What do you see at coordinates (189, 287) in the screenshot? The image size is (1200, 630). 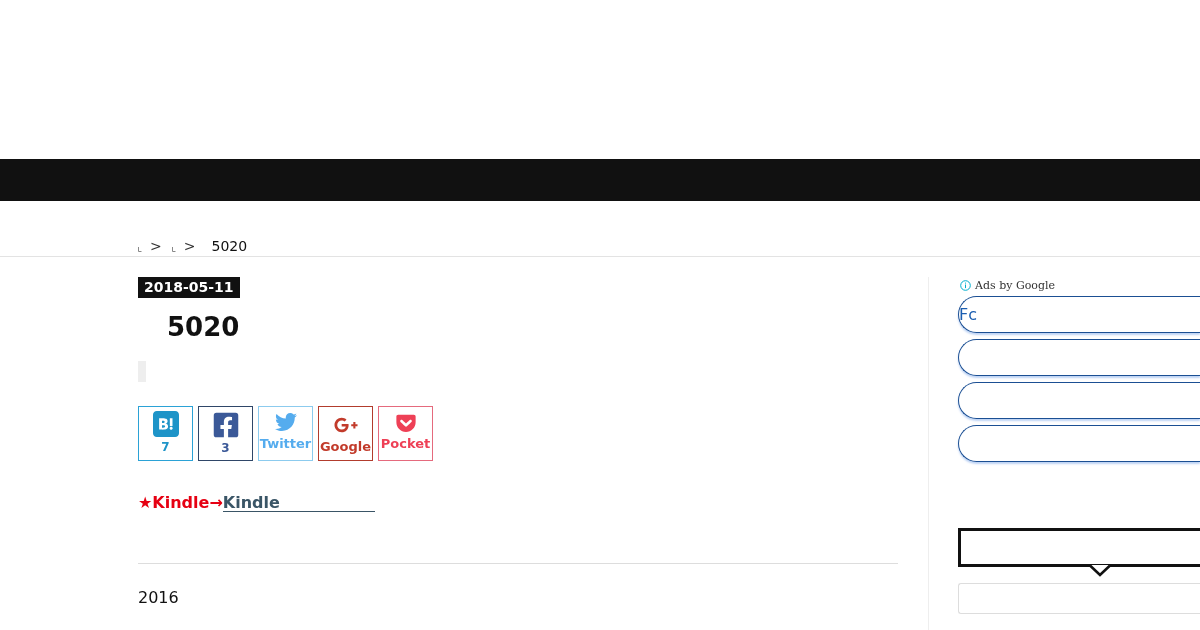 I see `date-badge: 2018-05-11` at bounding box center [189, 287].